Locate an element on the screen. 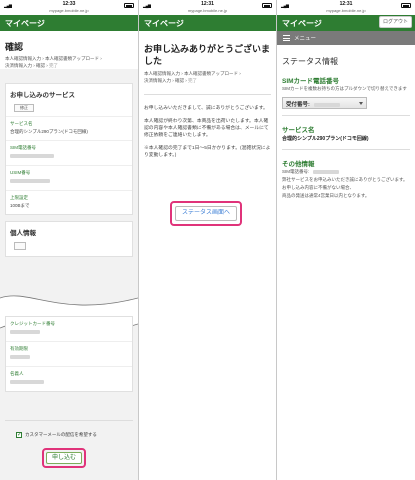 The width and height of the screenshot is (415, 480). personal-card: 個人情報 is located at coordinates (69, 239).